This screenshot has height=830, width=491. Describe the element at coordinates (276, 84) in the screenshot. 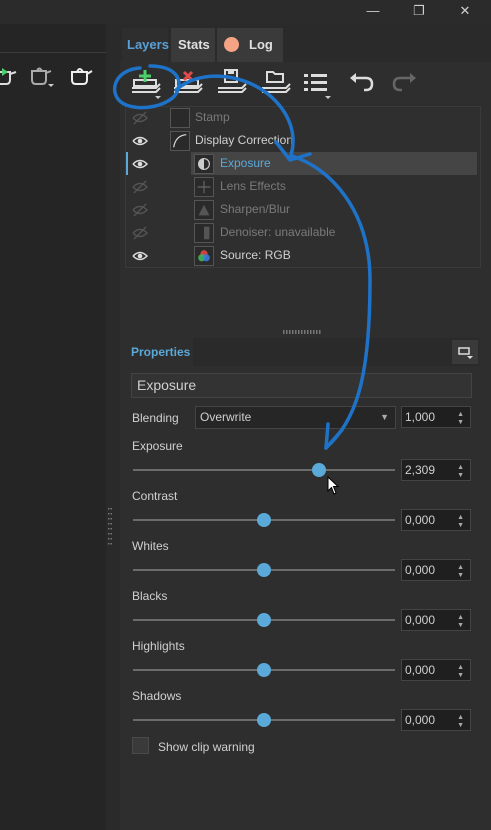

I see `open-layers-icon` at that location.